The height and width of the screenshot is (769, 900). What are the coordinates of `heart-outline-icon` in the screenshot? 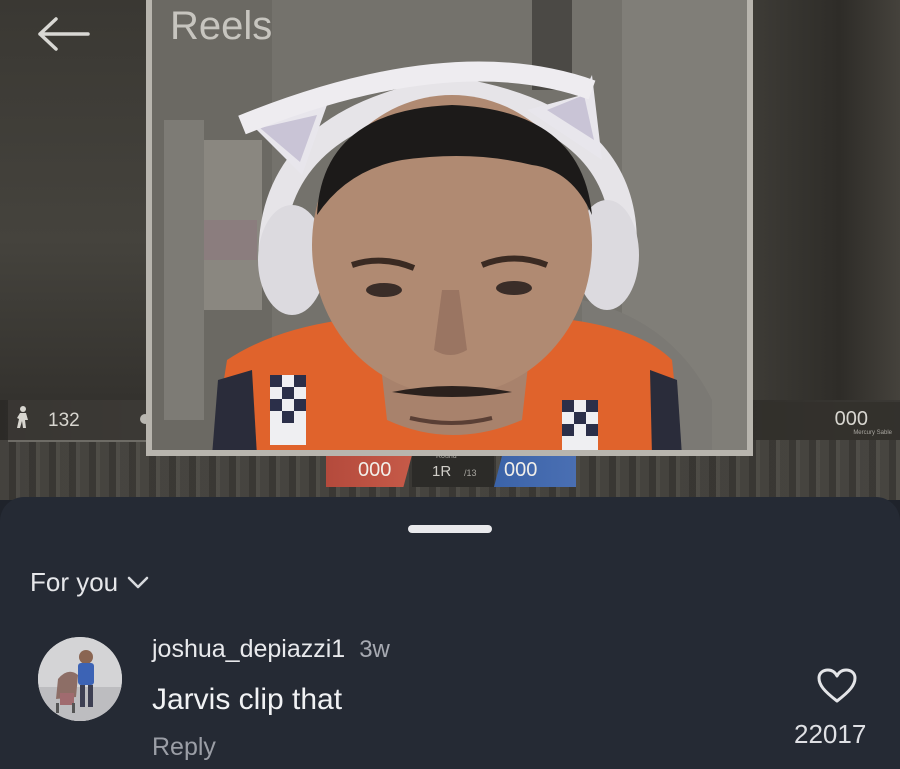 It's located at (837, 685).